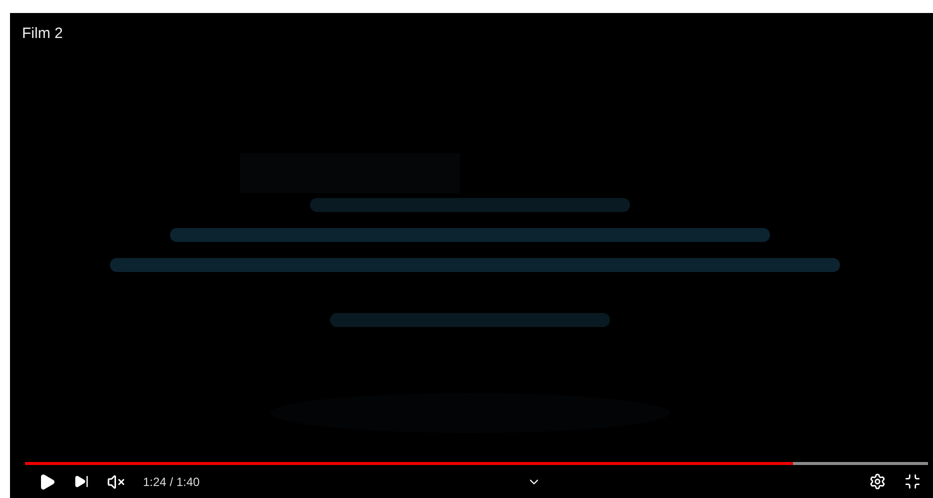 The image size is (933, 498). Describe the element at coordinates (877, 481) in the screenshot. I see `settings-icon` at that location.